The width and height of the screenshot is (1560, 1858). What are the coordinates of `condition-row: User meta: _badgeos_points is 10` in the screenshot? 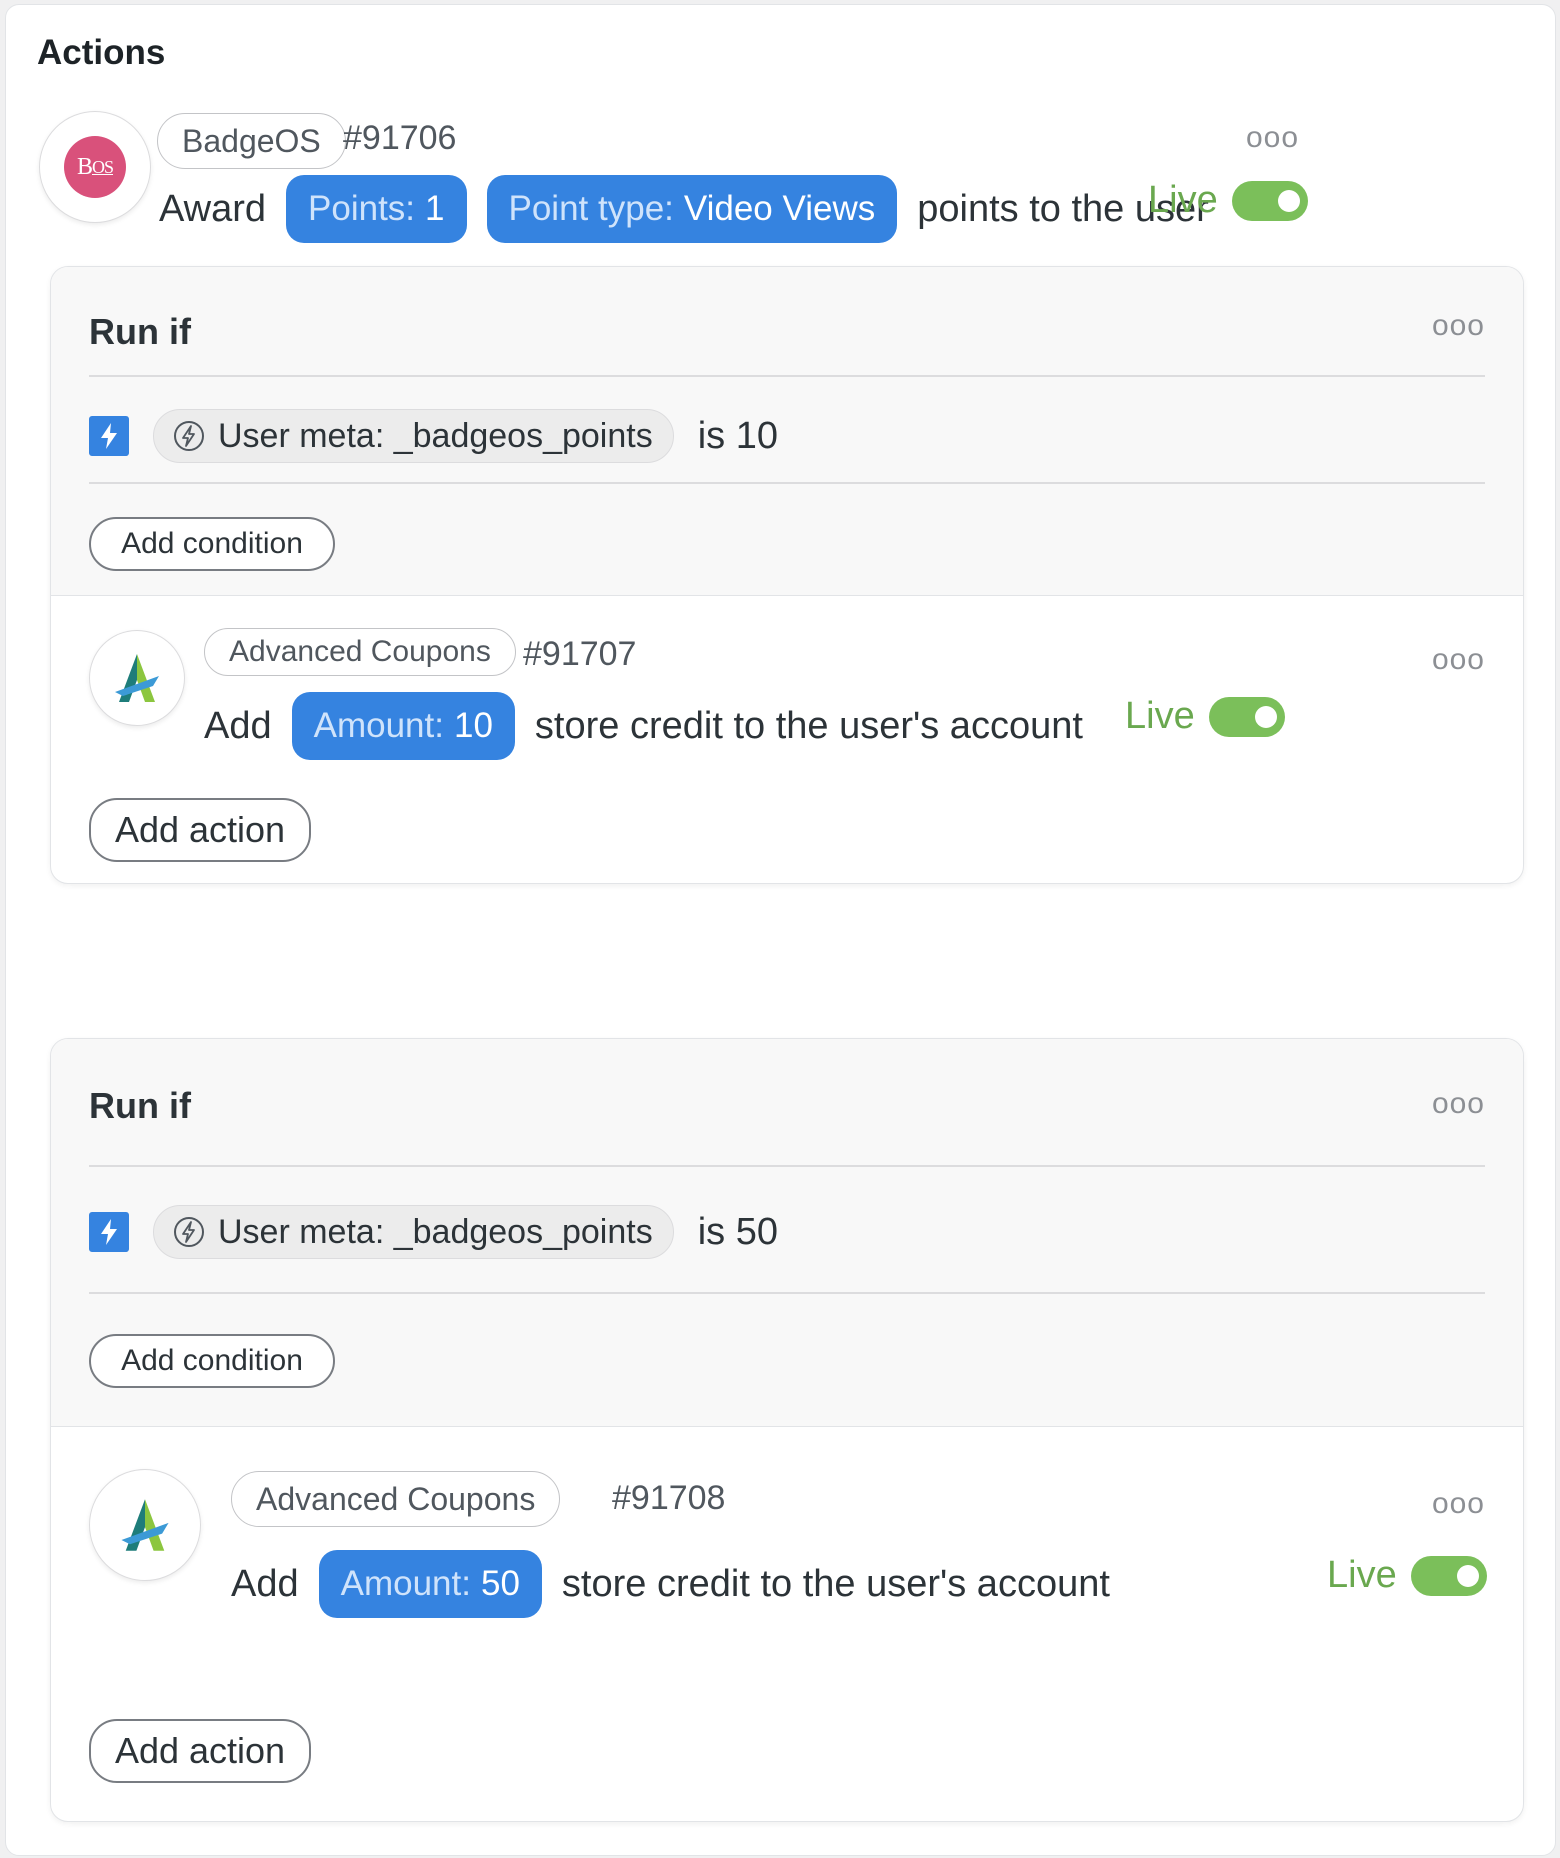 It's located at (433, 436).